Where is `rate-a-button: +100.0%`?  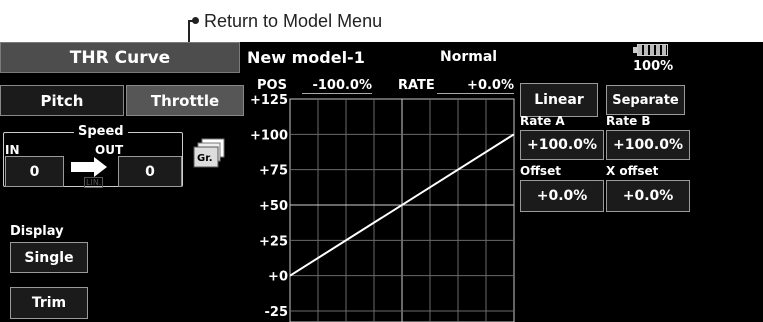
rate-a-button: +100.0% is located at coordinates (562, 145).